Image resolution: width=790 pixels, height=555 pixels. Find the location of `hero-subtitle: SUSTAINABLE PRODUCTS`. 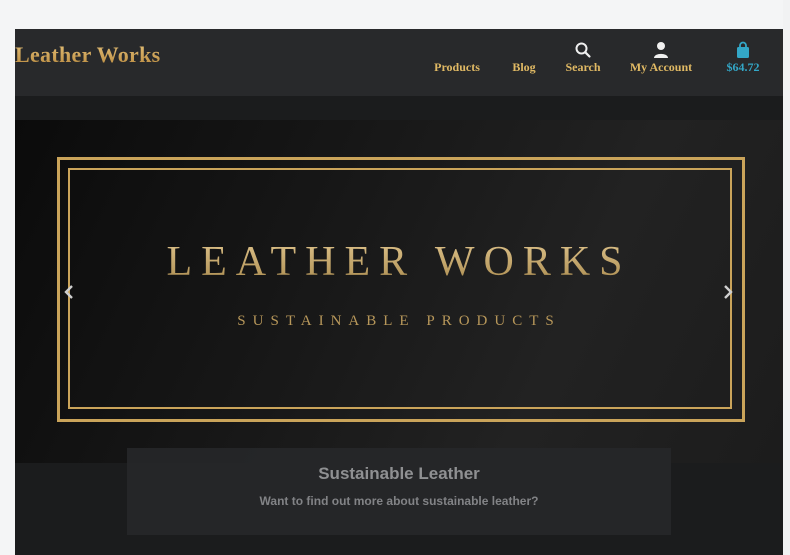

hero-subtitle: SUSTAINABLE PRODUCTS is located at coordinates (399, 321).